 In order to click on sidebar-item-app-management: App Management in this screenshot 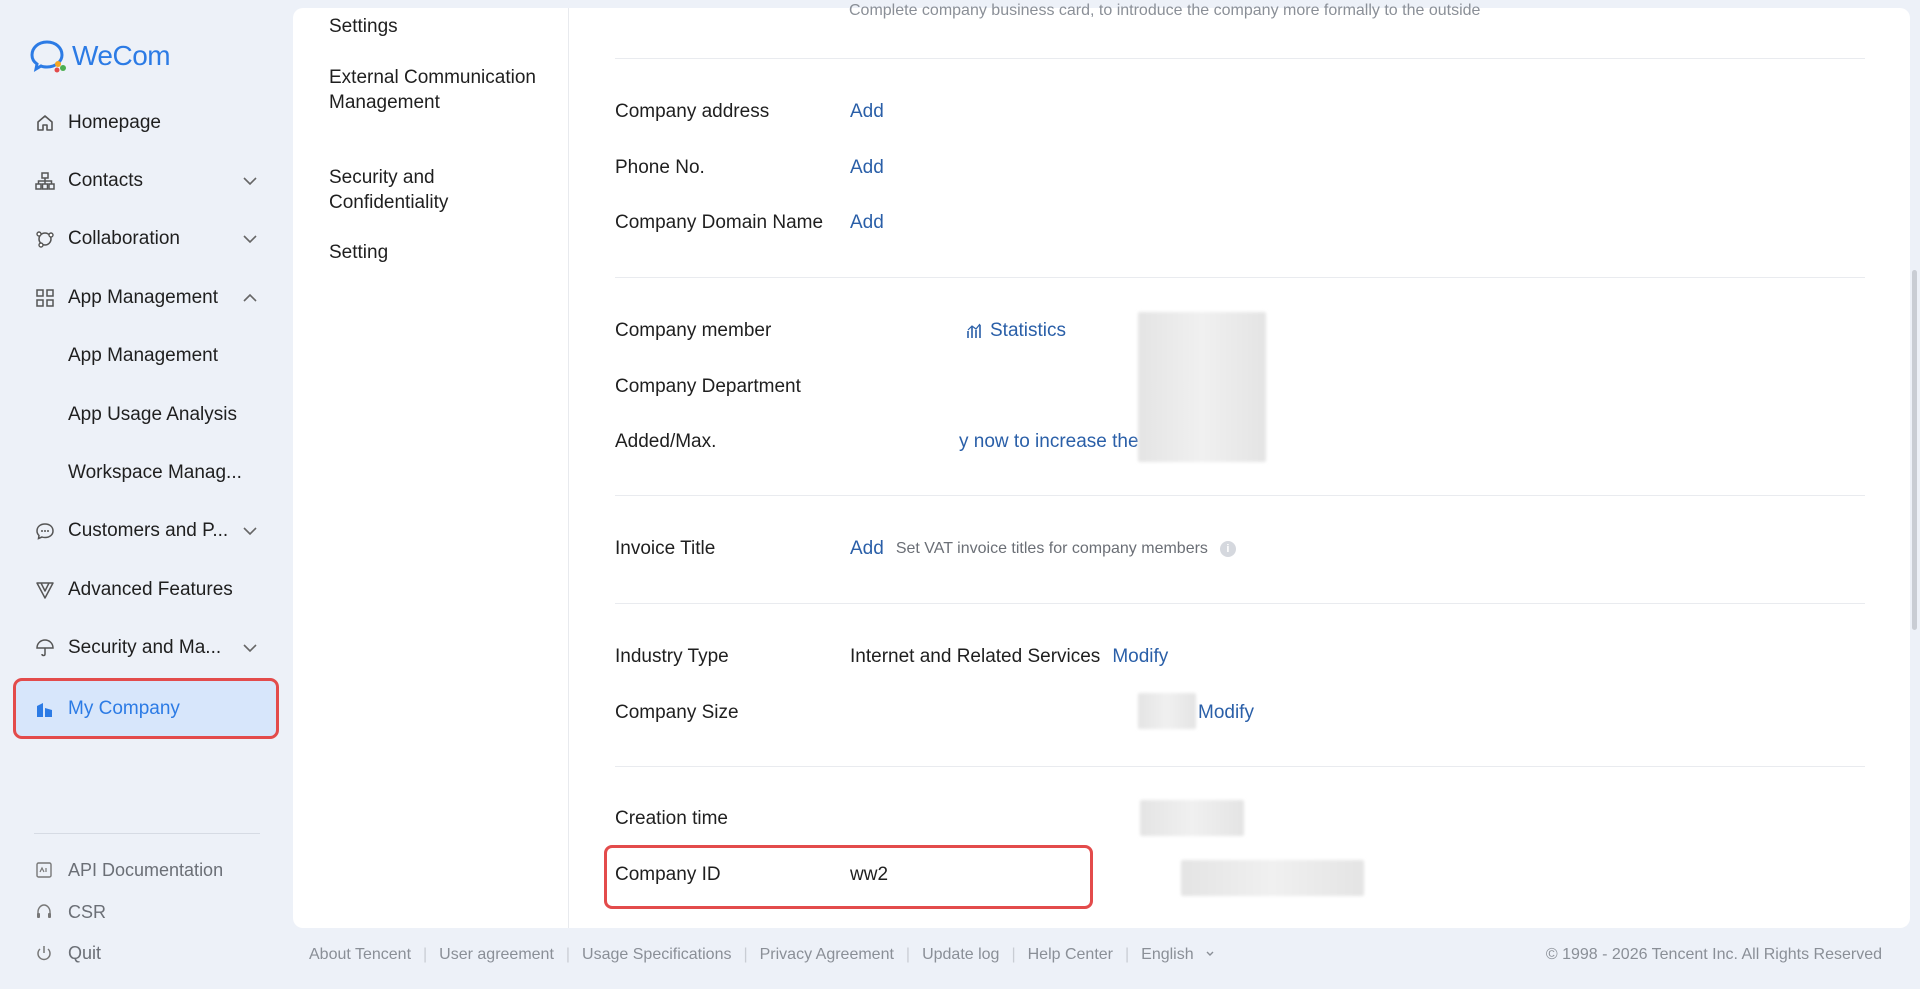, I will do `click(146, 298)`.